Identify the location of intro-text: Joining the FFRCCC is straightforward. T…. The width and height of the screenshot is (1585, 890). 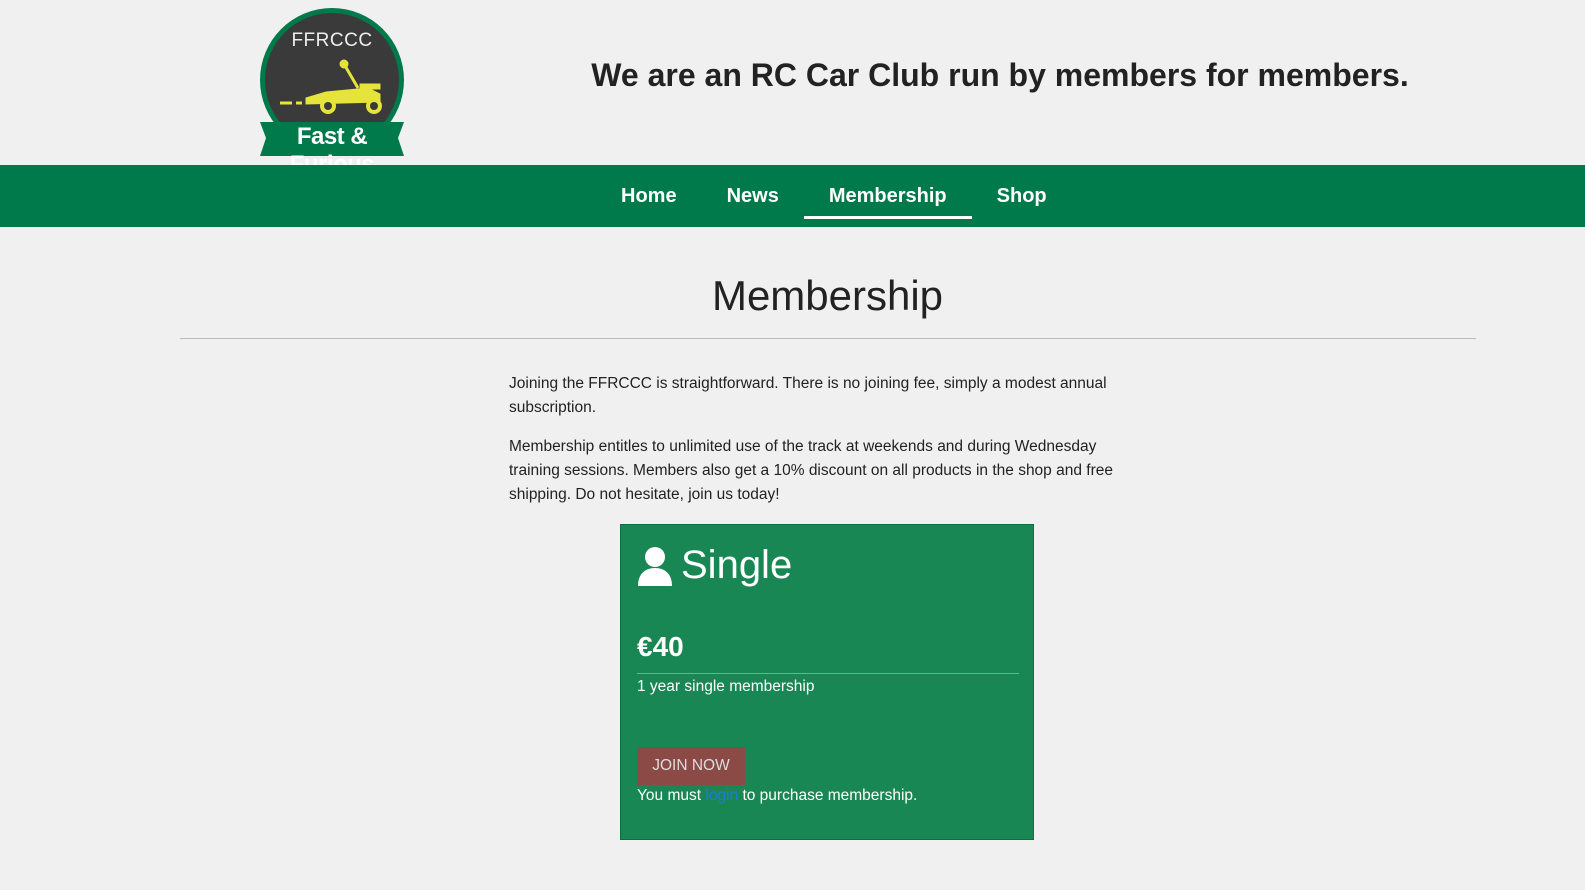
(814, 447).